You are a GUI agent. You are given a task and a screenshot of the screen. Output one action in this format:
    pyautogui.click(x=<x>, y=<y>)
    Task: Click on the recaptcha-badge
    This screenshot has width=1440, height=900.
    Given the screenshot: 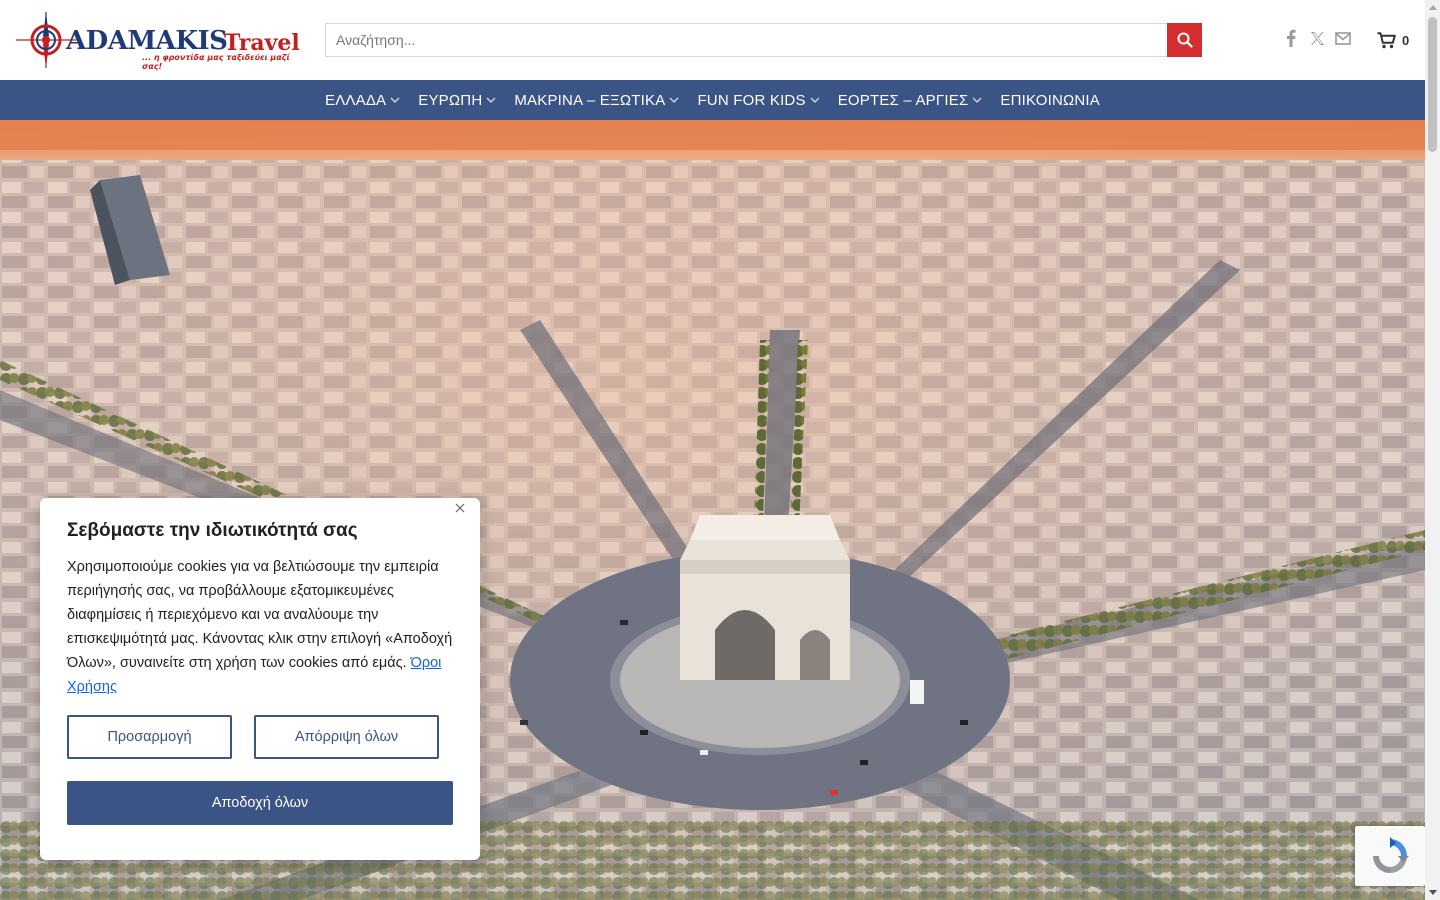 What is the action you would take?
    pyautogui.click(x=1390, y=856)
    